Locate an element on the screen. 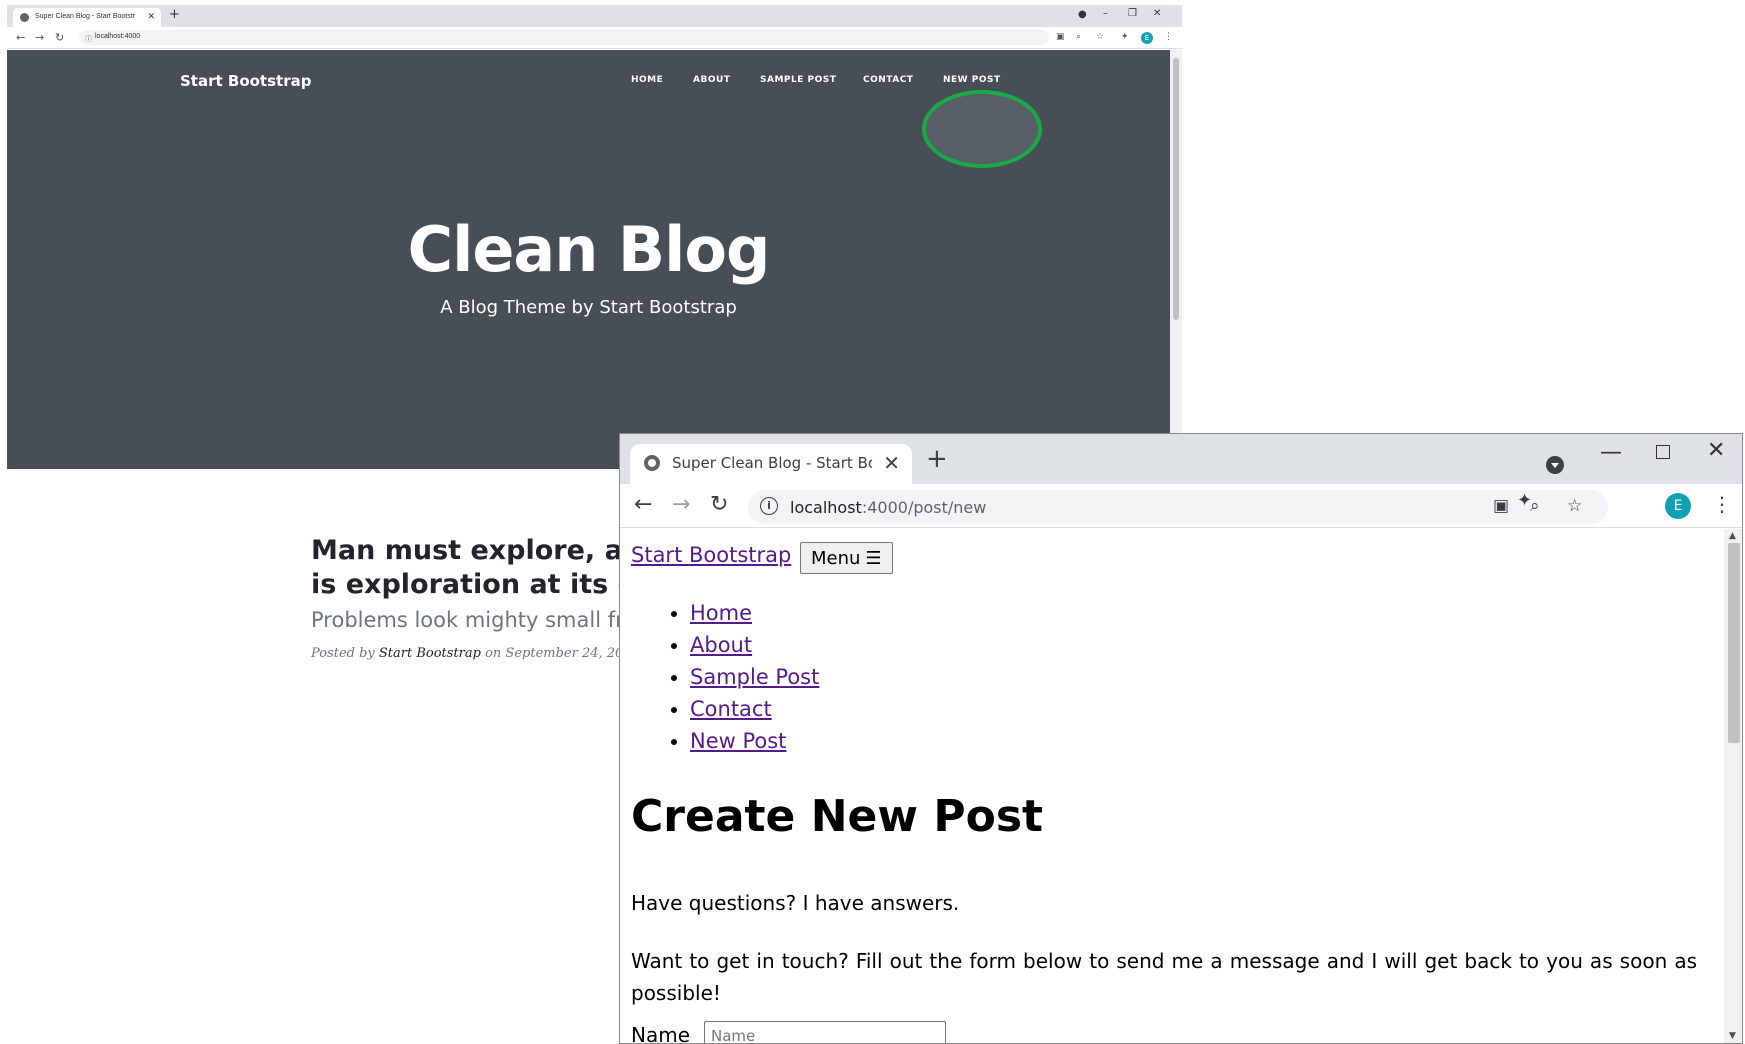  scroll-up-icon: ▲ is located at coordinates (1732, 536).